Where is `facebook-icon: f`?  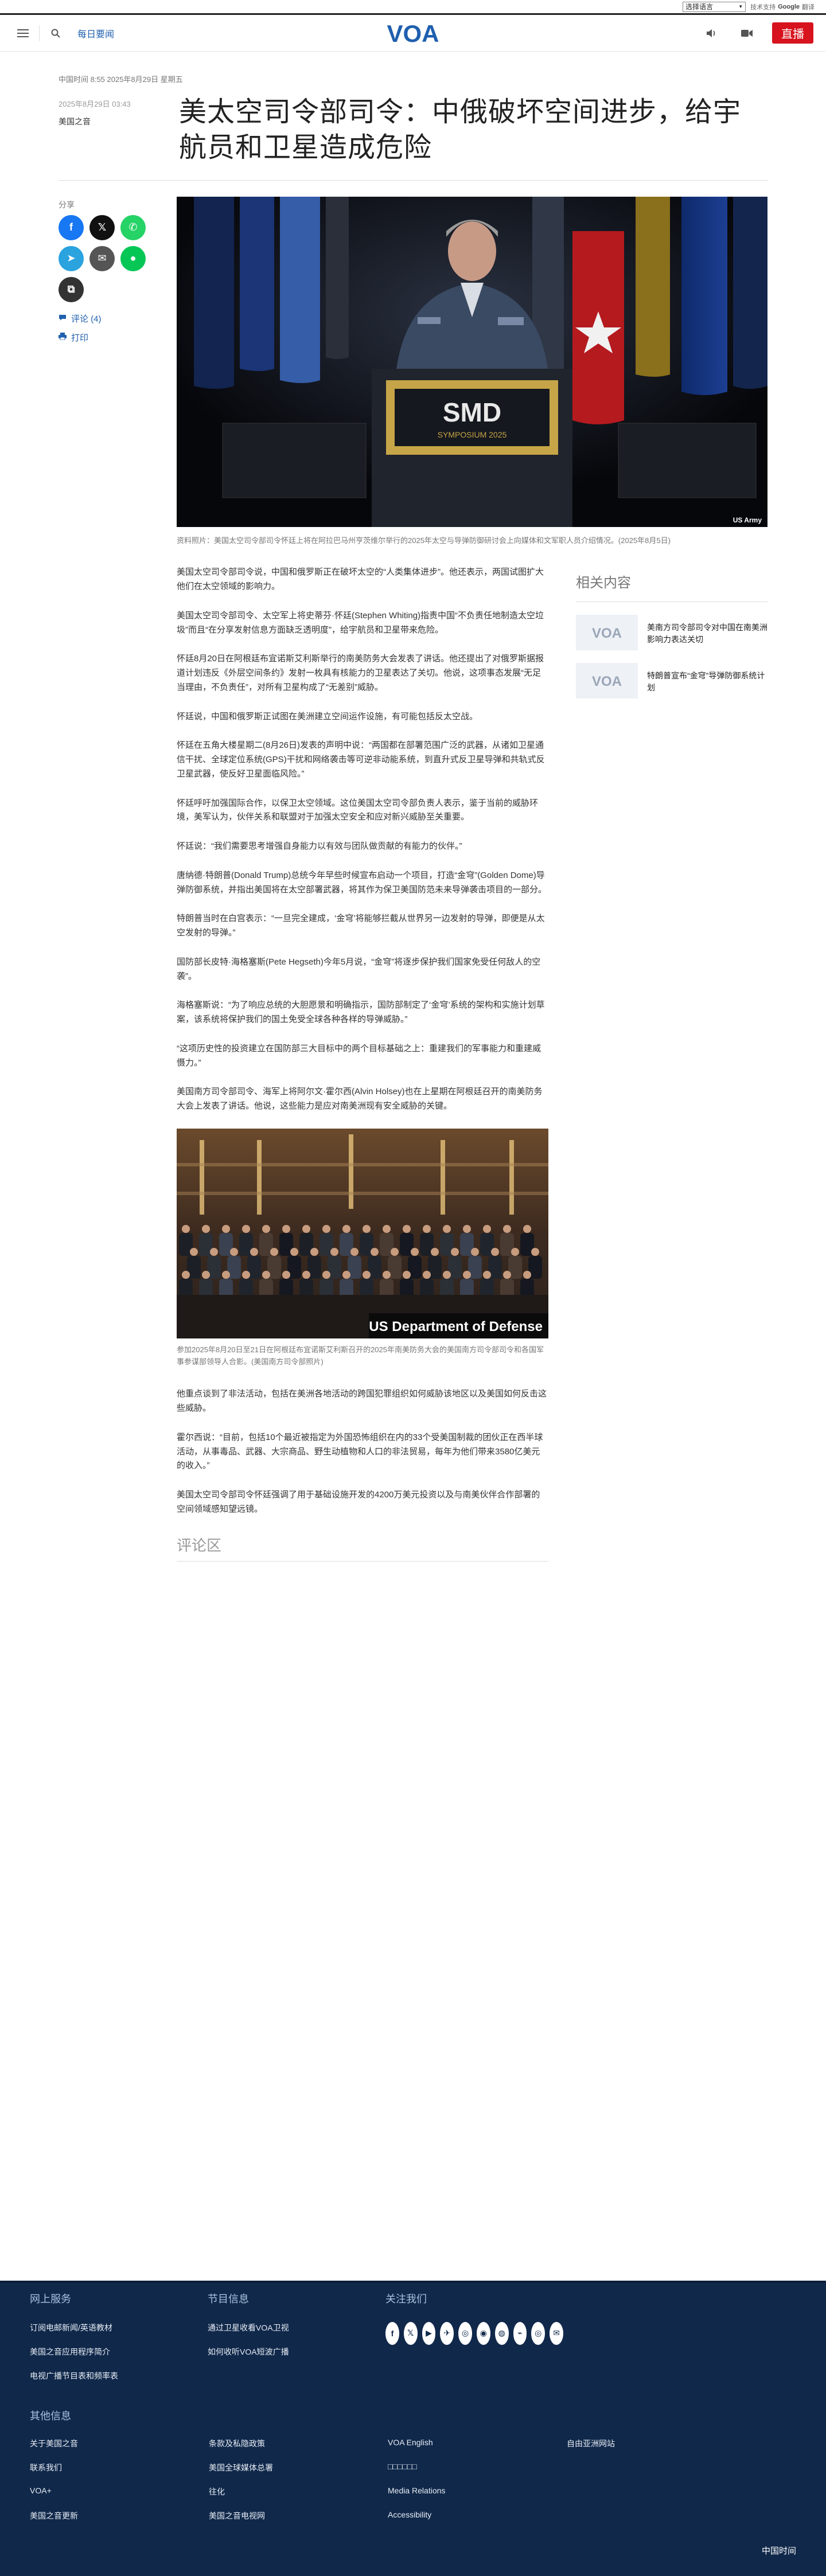
facebook-icon: f is located at coordinates (71, 227).